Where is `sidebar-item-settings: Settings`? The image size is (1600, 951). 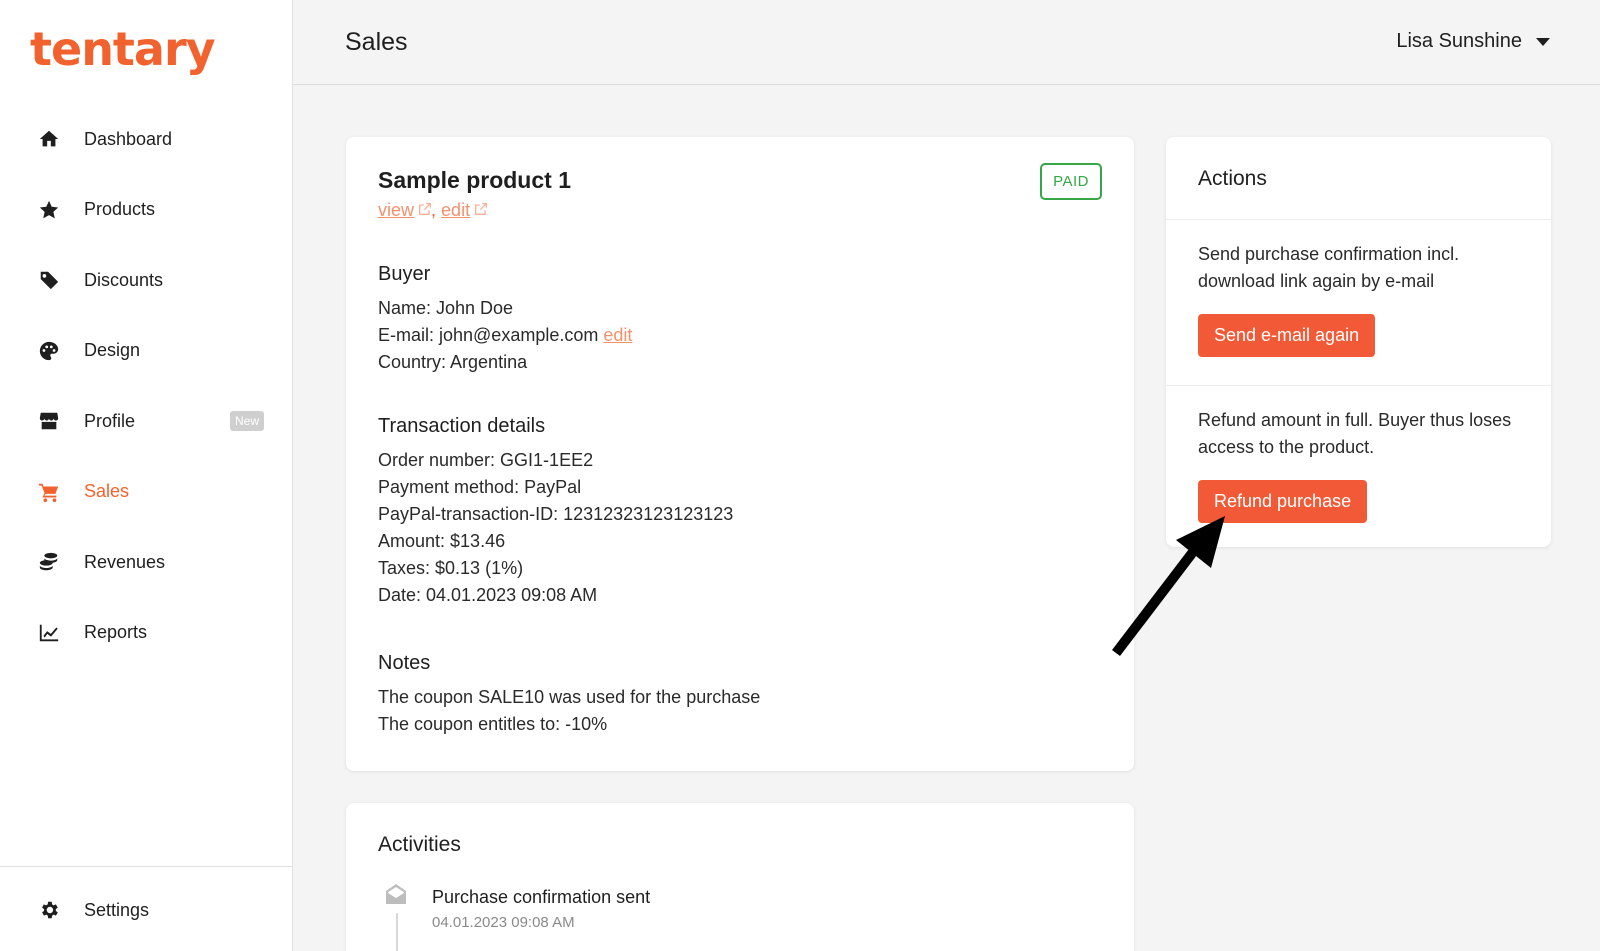 sidebar-item-settings: Settings is located at coordinates (146, 910).